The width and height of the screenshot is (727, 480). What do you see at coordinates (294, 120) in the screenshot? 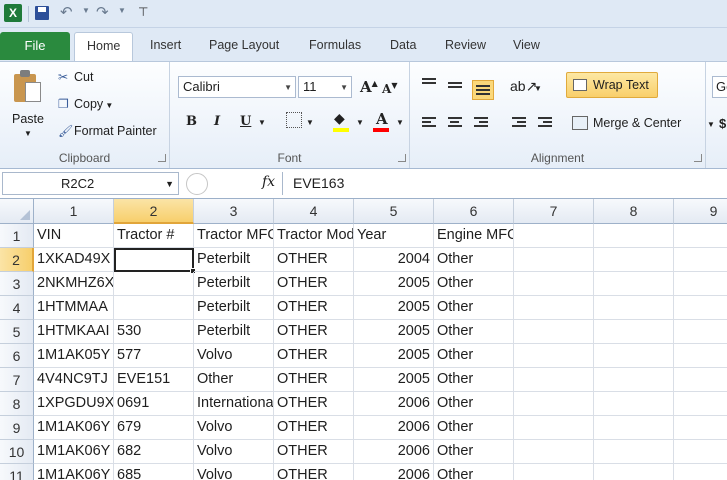
I see `borders-button` at bounding box center [294, 120].